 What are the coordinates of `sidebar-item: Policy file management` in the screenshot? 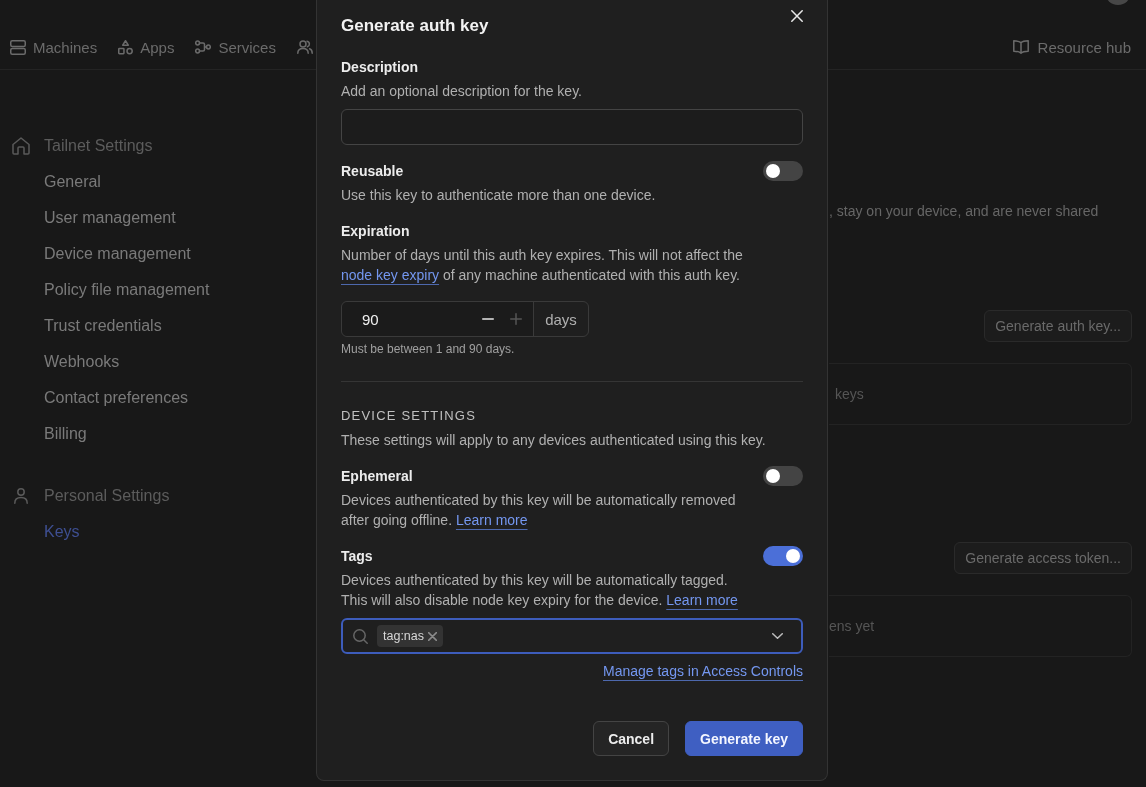 It's located at (158, 290).